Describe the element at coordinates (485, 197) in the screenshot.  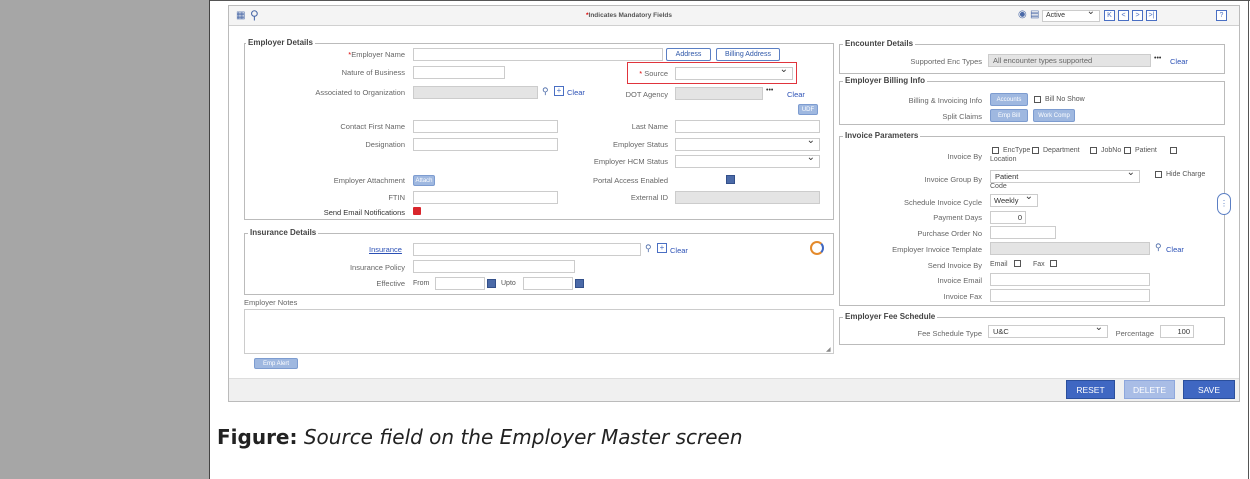
I see `ftin-input` at that location.